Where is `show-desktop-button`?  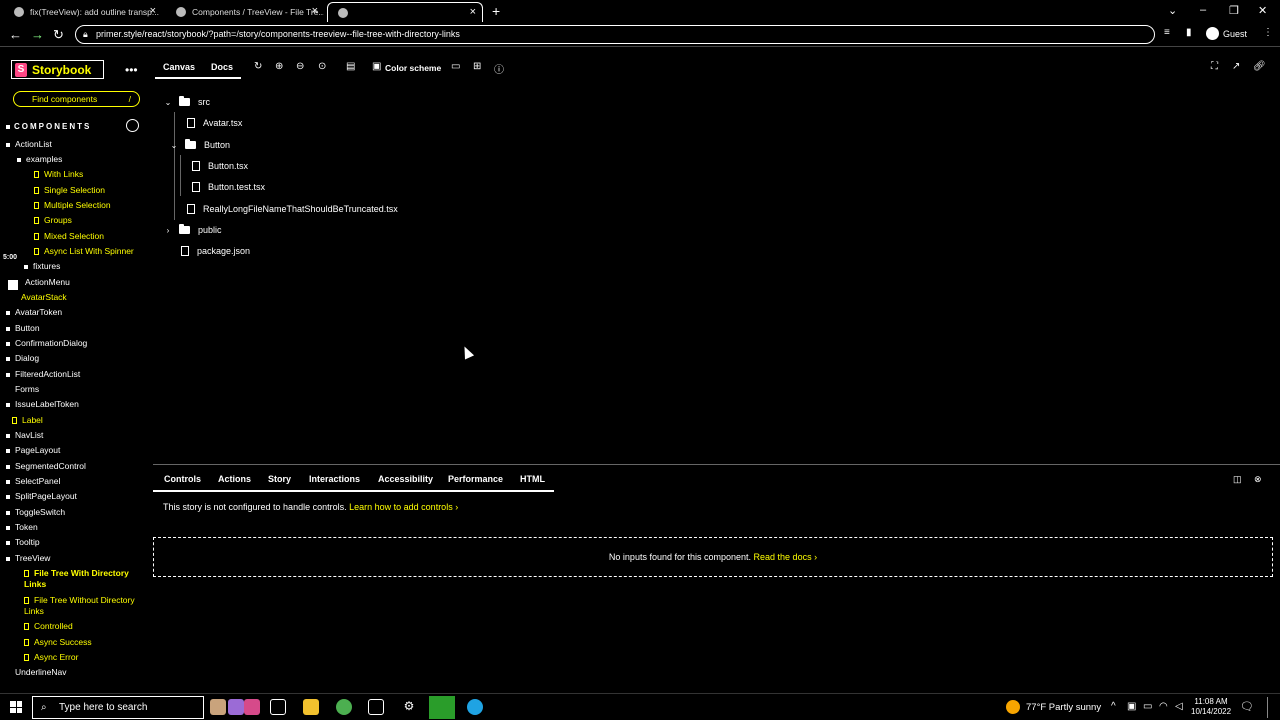 show-desktop-button is located at coordinates (1270, 707).